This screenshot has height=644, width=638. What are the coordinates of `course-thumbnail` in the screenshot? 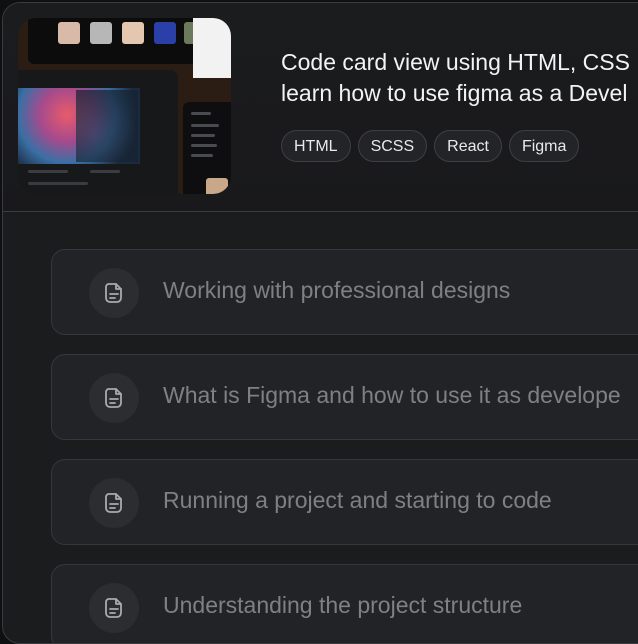 It's located at (124, 106).